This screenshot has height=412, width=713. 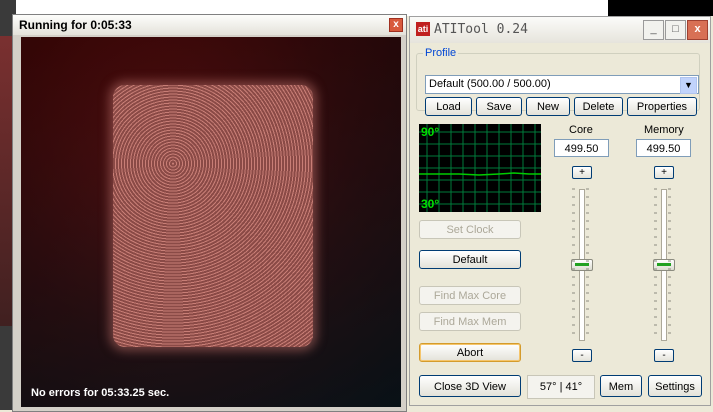 What do you see at coordinates (470, 352) in the screenshot?
I see `abort-button: Abort` at bounding box center [470, 352].